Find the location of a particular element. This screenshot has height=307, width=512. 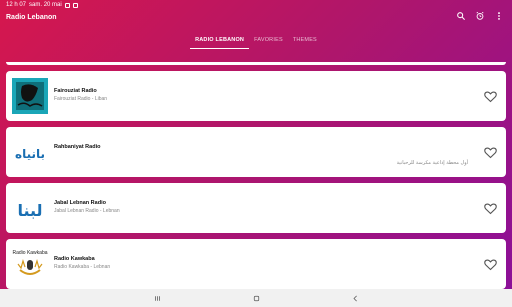

station-logo: Radio Kawkaba is located at coordinates (30, 264).